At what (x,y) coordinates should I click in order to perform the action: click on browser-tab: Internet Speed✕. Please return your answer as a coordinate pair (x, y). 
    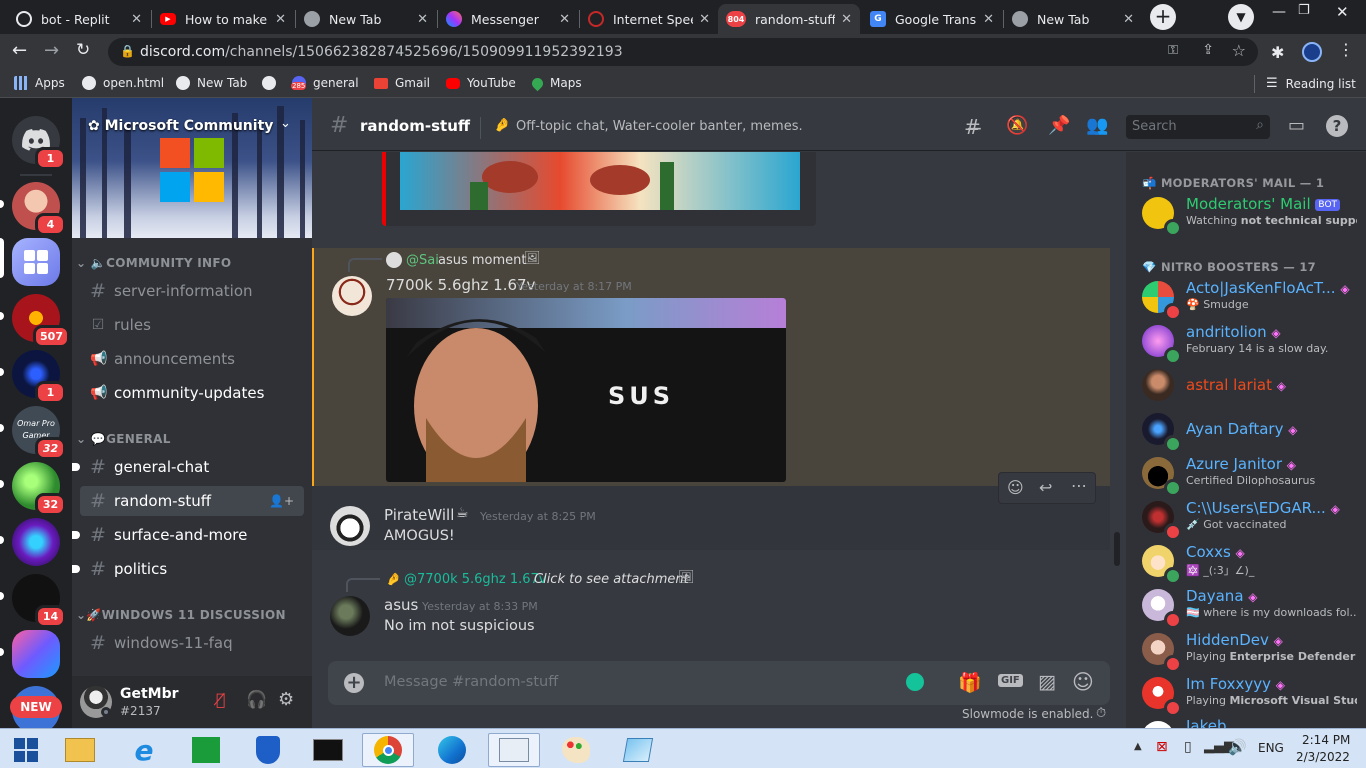
    Looking at the image, I should click on (649, 19).